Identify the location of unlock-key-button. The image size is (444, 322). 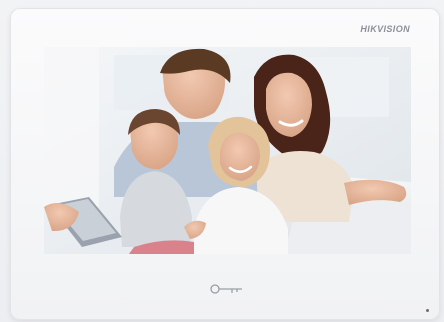
(227, 289).